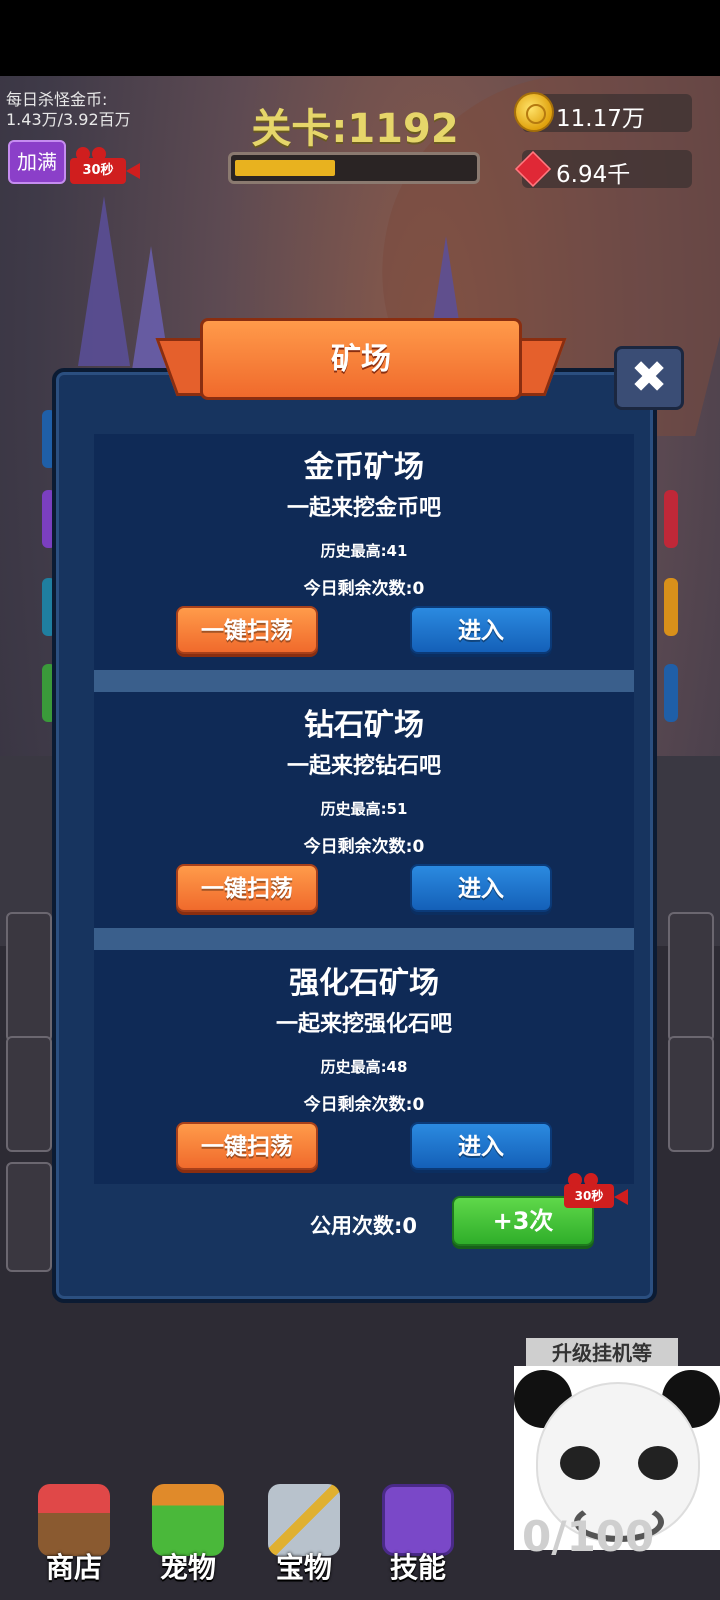 Image resolution: width=720 pixels, height=1600 pixels. What do you see at coordinates (354, 168) in the screenshot?
I see `level-progress-bar` at bounding box center [354, 168].